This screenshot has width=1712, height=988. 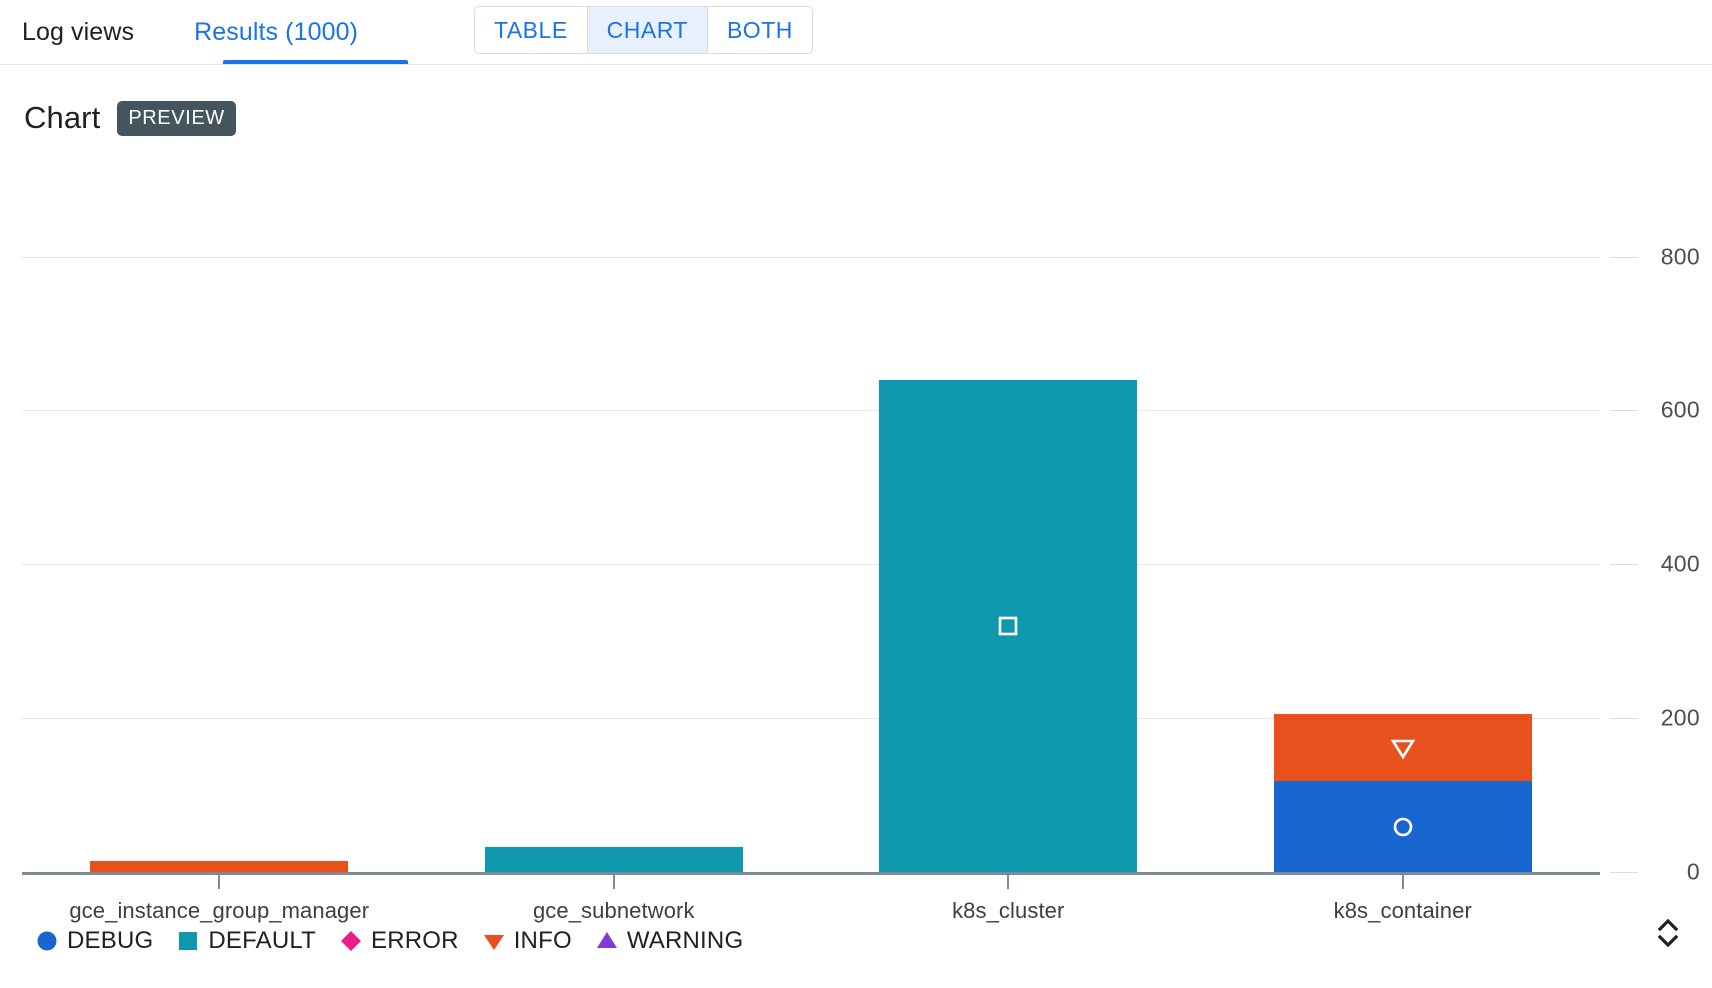 I want to click on legend-item-warning: WARNING, so click(x=670, y=941).